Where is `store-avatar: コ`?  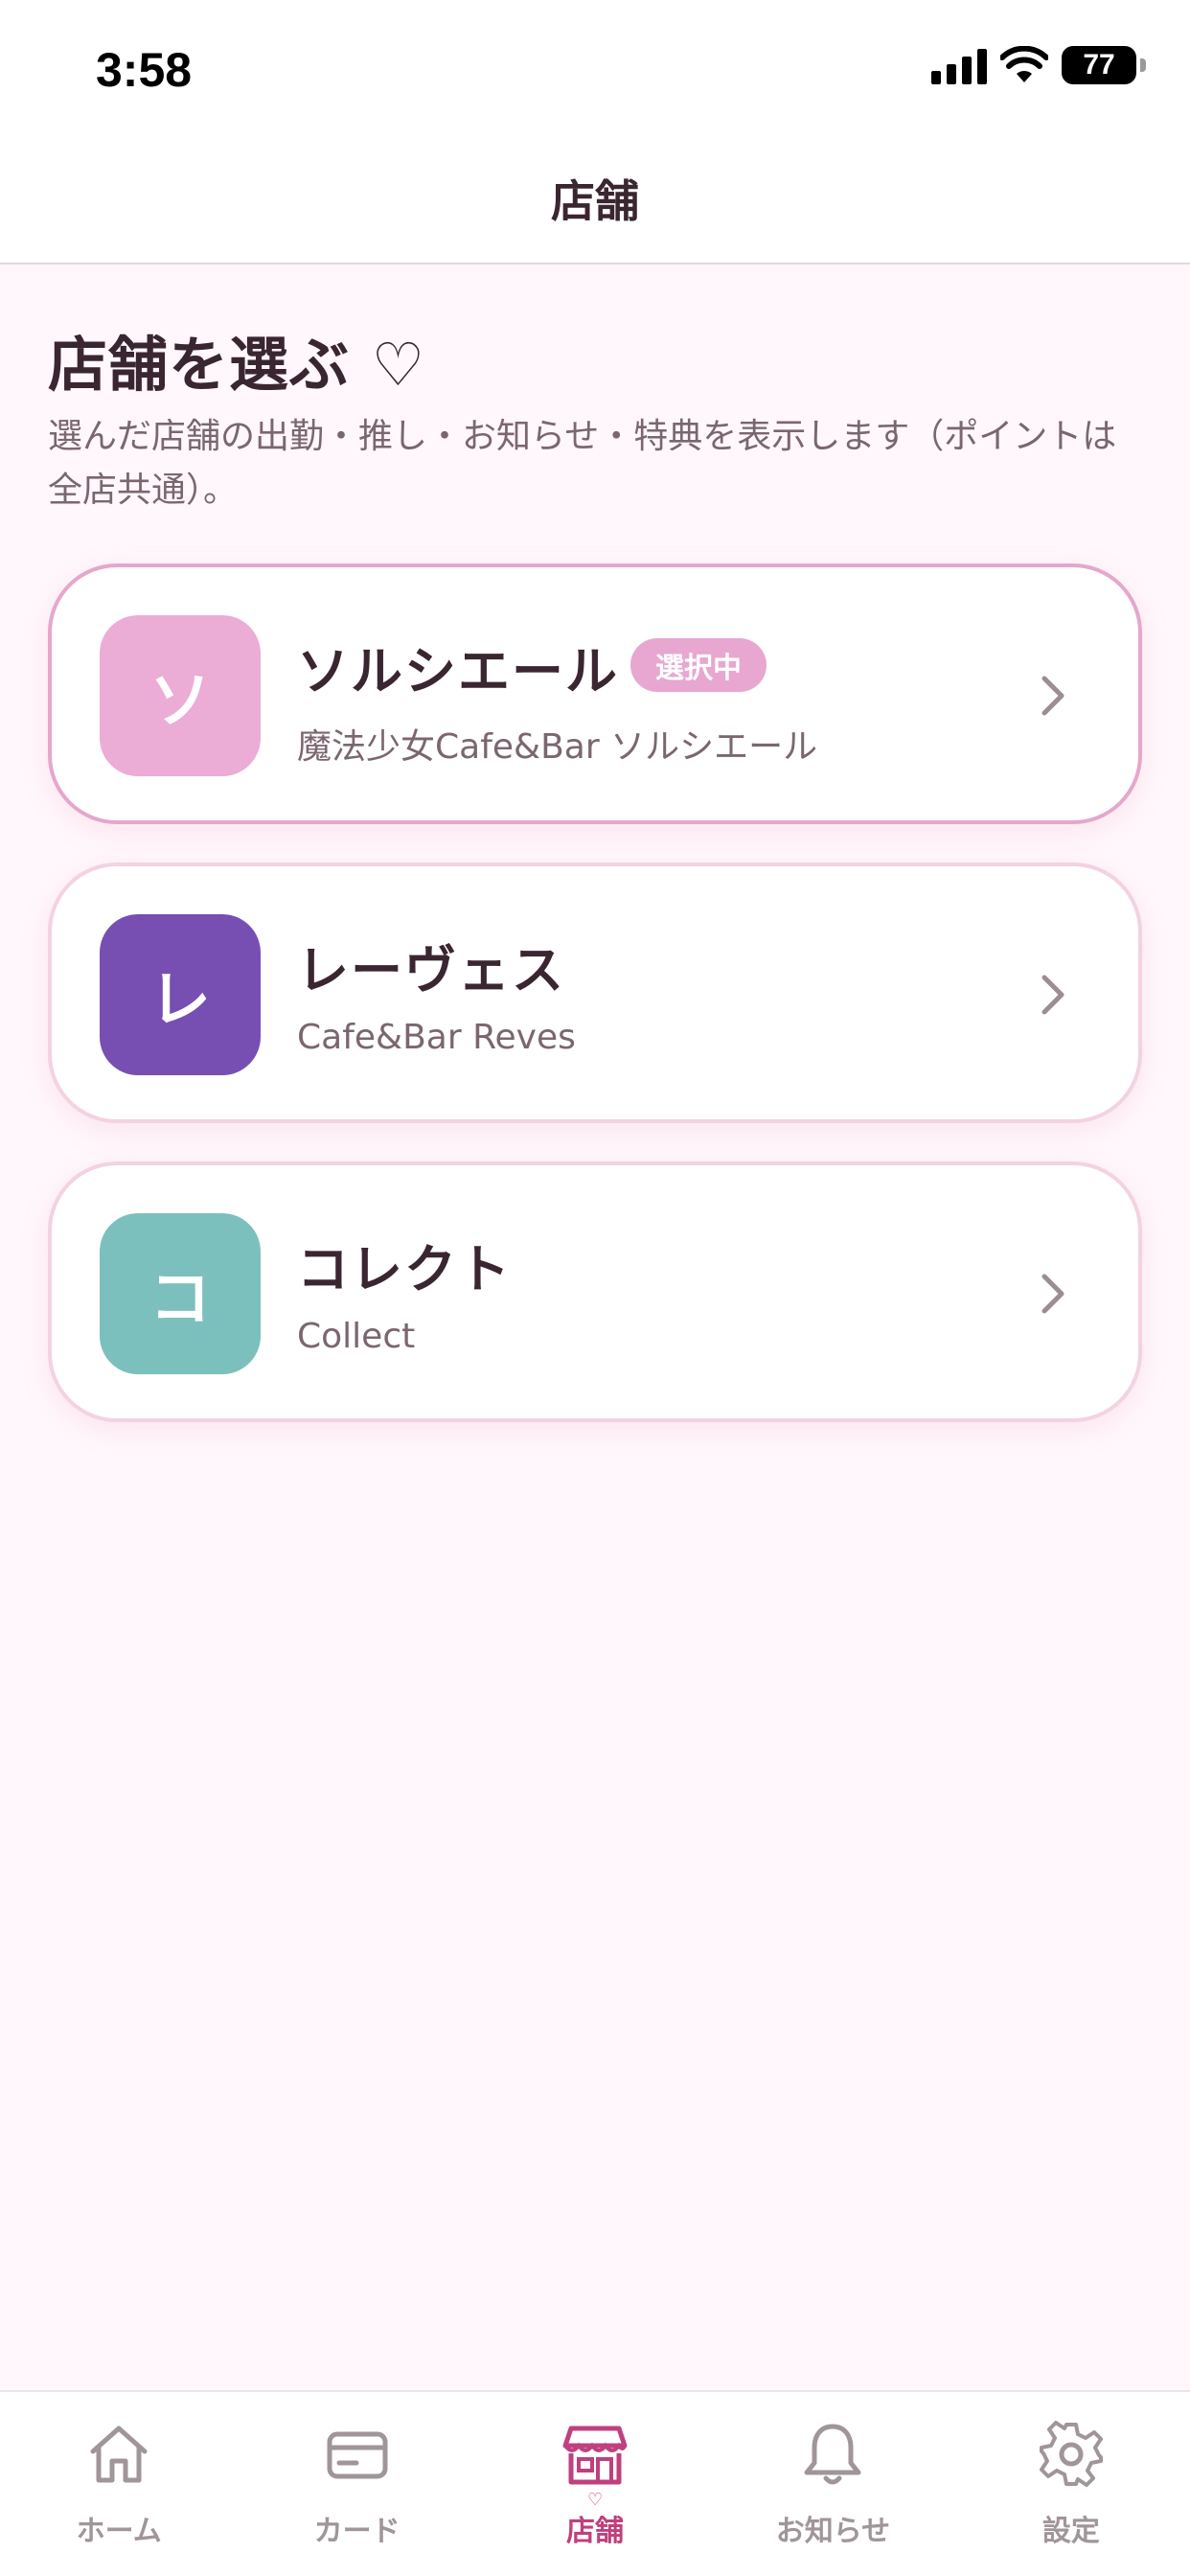 store-avatar: コ is located at coordinates (181, 1293).